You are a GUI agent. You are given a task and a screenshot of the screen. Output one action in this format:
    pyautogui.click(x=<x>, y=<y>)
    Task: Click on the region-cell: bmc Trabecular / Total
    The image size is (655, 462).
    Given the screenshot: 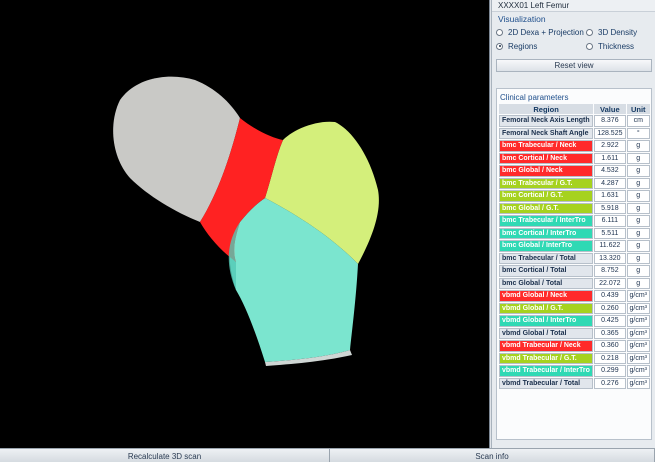 What is the action you would take?
    pyautogui.click(x=546, y=258)
    